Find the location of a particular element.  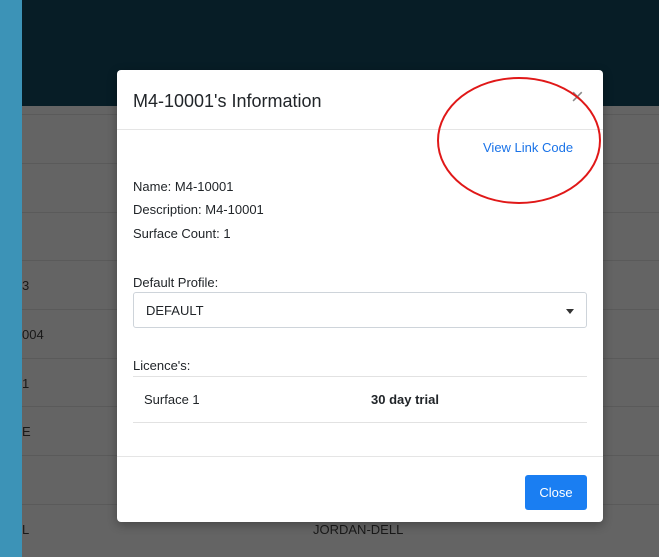

modal-footer: Close is located at coordinates (360, 489).